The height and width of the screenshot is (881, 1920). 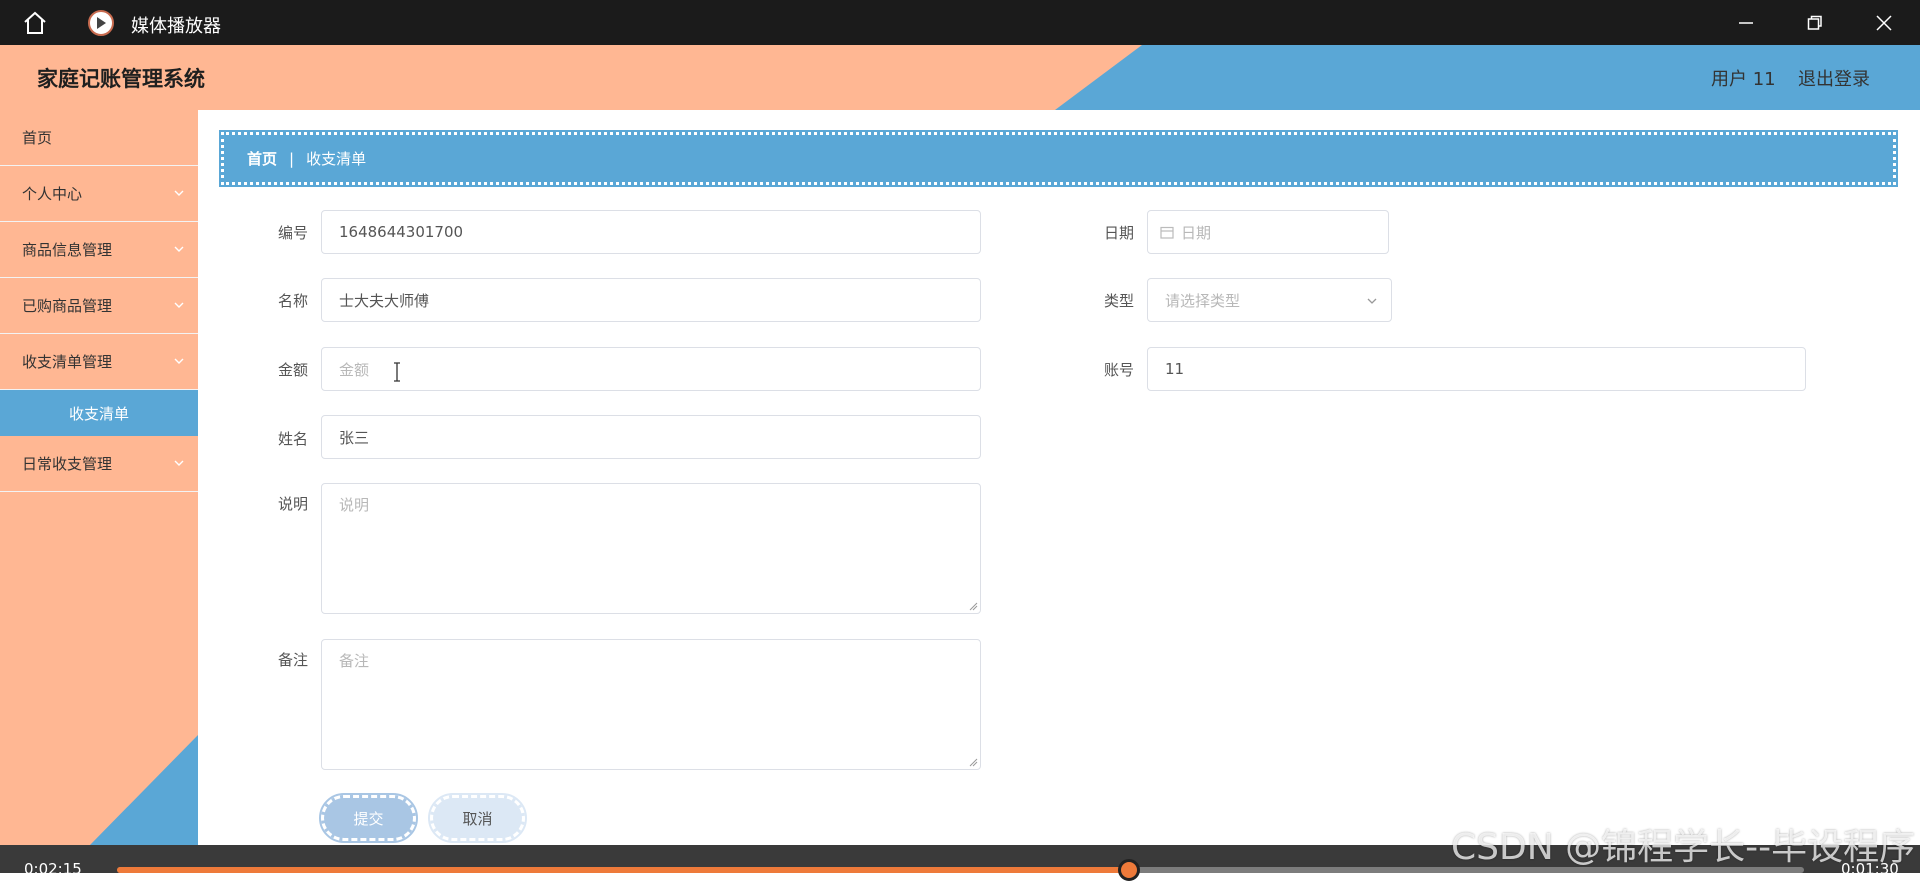 I want to click on sidebar: 首页 个人中心 商品信息管理 已购商品管理 收支清单管理 收支清单 日常收支管理, so click(x=99, y=477).